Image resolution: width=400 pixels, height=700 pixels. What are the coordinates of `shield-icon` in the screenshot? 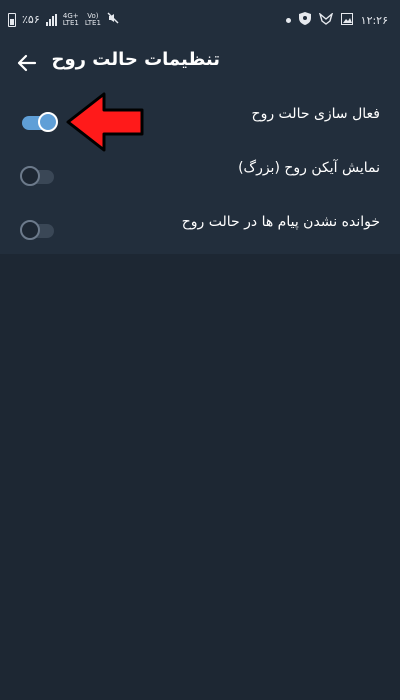 It's located at (304, 20).